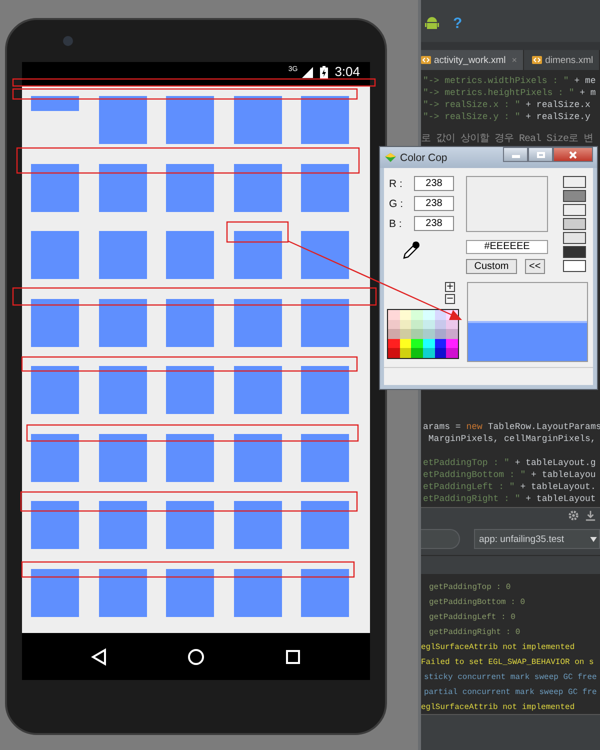 The image size is (600, 750). What do you see at coordinates (450, 287) in the screenshot?
I see `zoom-button: +` at bounding box center [450, 287].